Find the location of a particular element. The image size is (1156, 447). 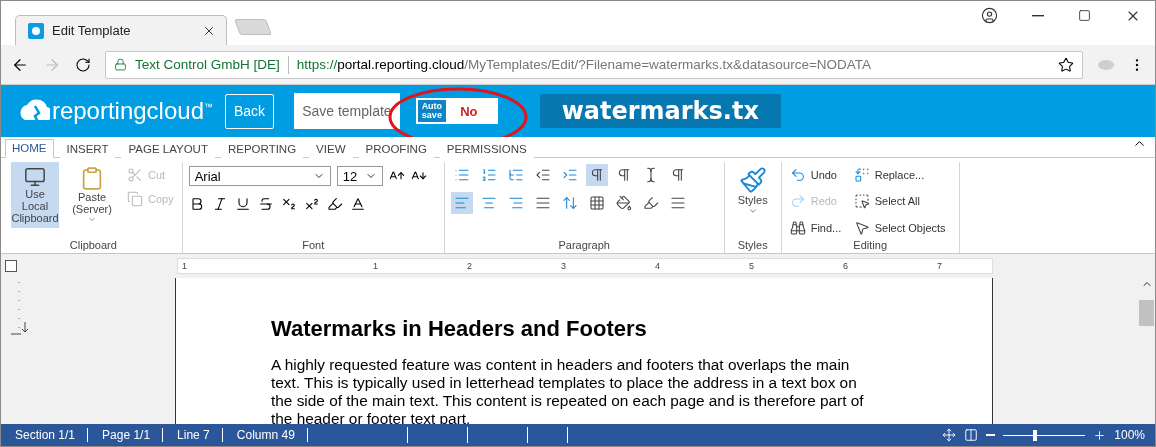

underline-icon is located at coordinates (242, 204).